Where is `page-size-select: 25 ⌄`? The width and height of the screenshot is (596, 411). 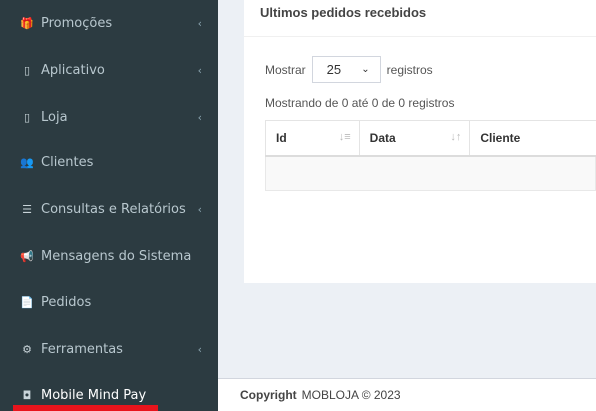 page-size-select: 25 ⌄ is located at coordinates (346, 69).